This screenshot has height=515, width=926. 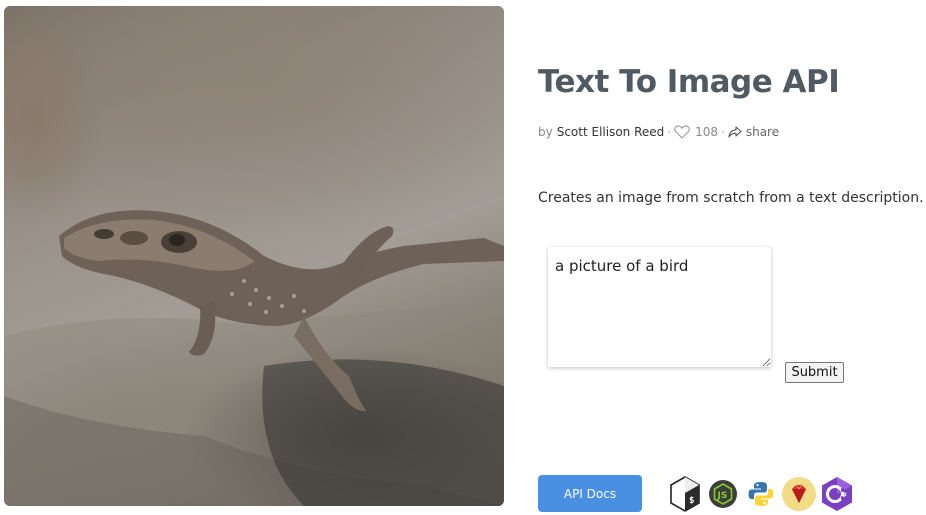 I want to click on python-icon, so click(x=761, y=494).